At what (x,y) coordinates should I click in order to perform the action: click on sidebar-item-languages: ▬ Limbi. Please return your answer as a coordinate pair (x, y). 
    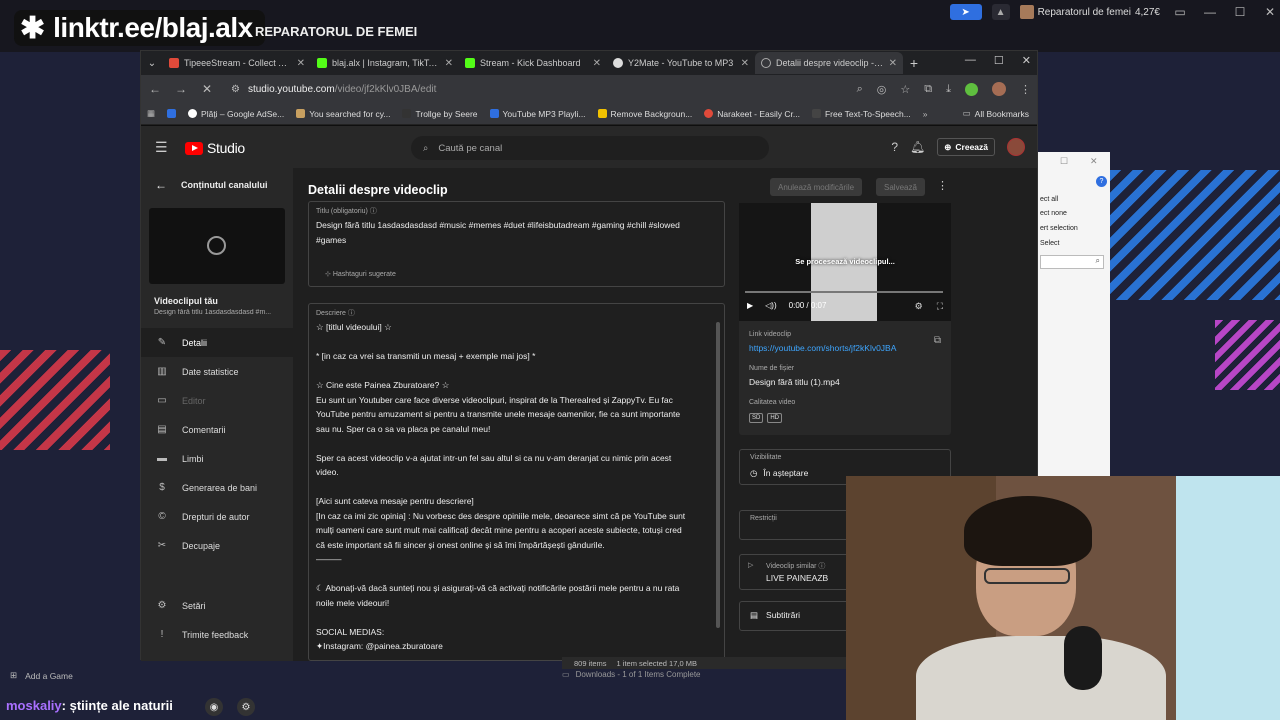
    Looking at the image, I should click on (217, 458).